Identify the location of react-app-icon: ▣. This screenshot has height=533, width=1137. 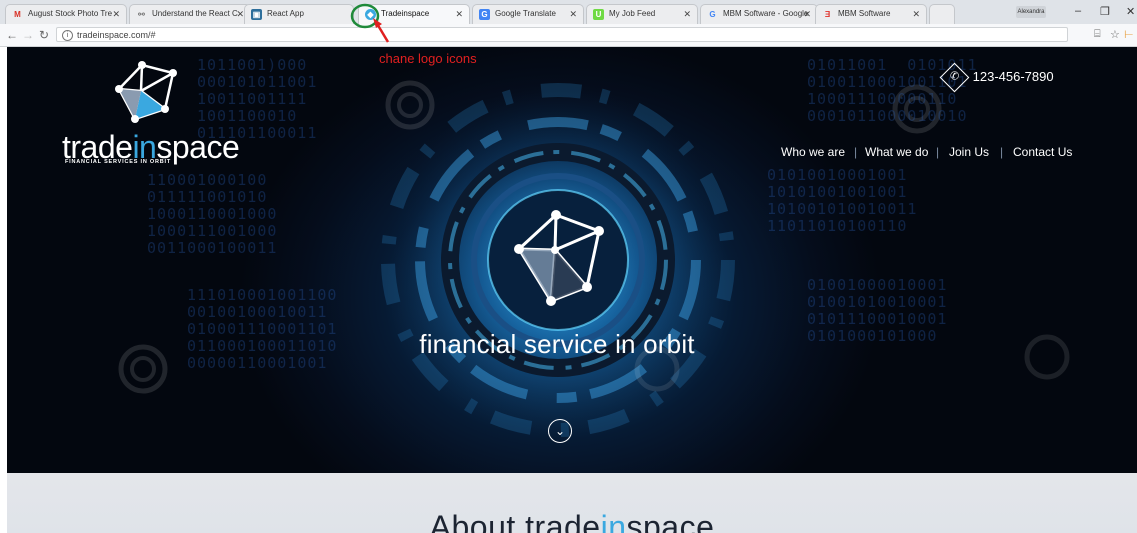
(256, 14).